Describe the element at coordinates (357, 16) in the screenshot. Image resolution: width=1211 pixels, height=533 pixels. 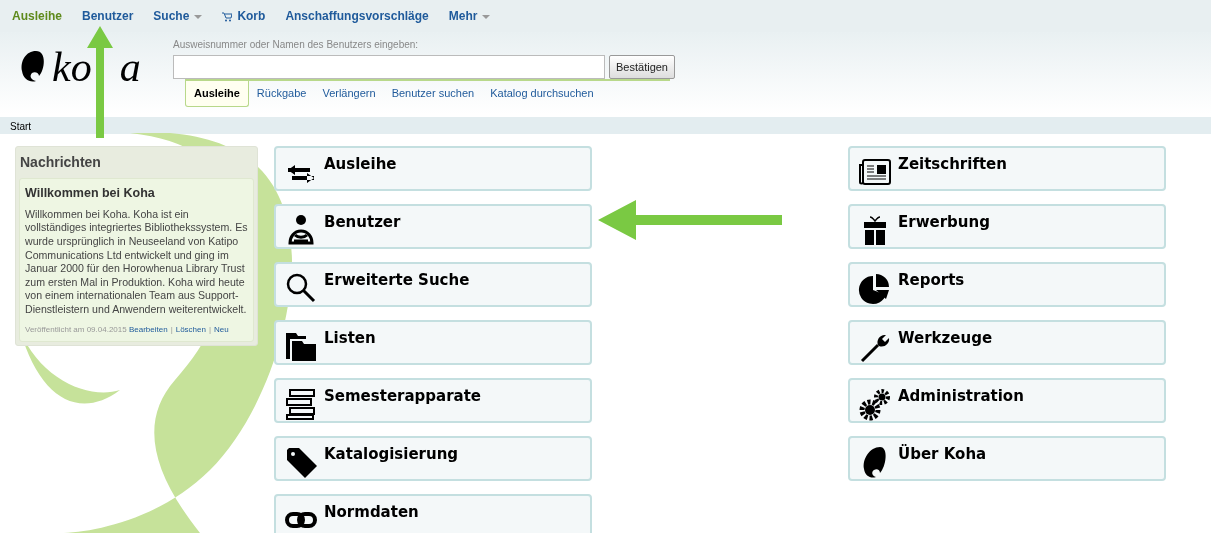
I see `nav-link-item: Anschaffungsvorschläge` at that location.